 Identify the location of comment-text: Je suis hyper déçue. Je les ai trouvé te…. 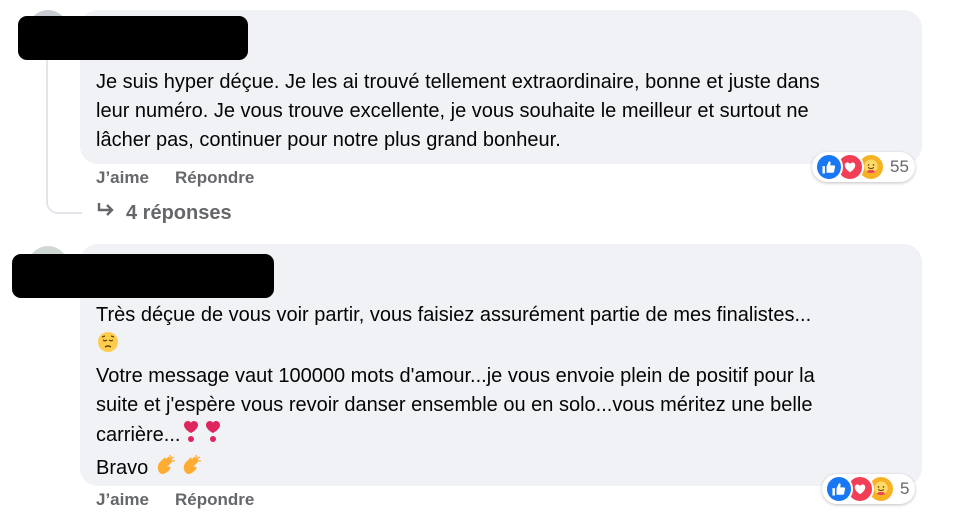
(458, 111).